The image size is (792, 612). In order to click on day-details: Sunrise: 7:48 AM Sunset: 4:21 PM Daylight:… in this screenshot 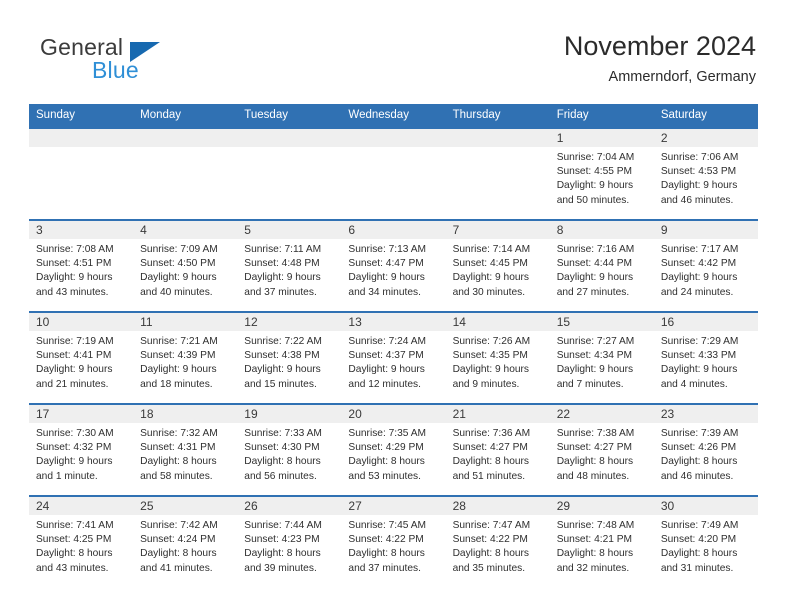, I will do `click(602, 545)`.